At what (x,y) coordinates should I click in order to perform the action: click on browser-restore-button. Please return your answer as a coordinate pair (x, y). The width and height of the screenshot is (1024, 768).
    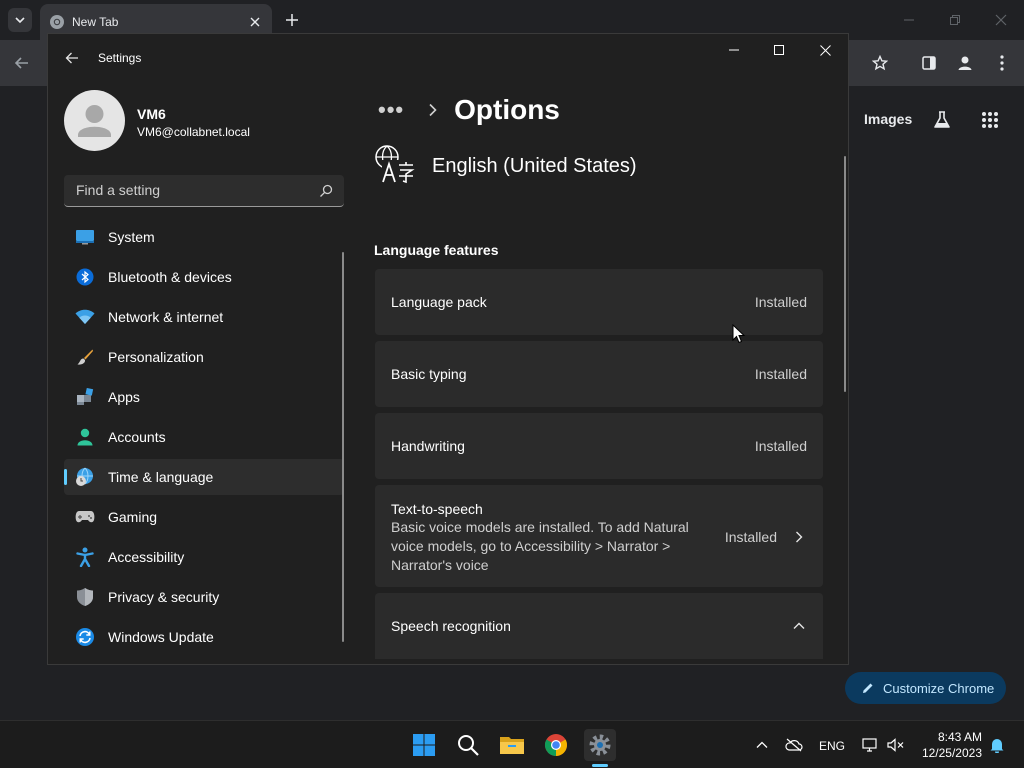
    Looking at the image, I should click on (955, 20).